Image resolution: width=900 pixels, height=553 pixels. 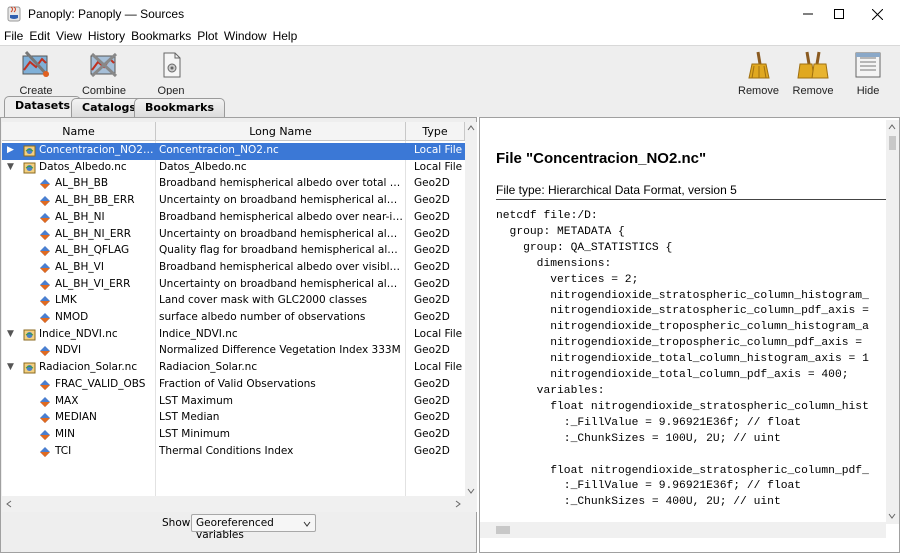 I want to click on info-vertical-scrollbar, so click(x=892, y=322).